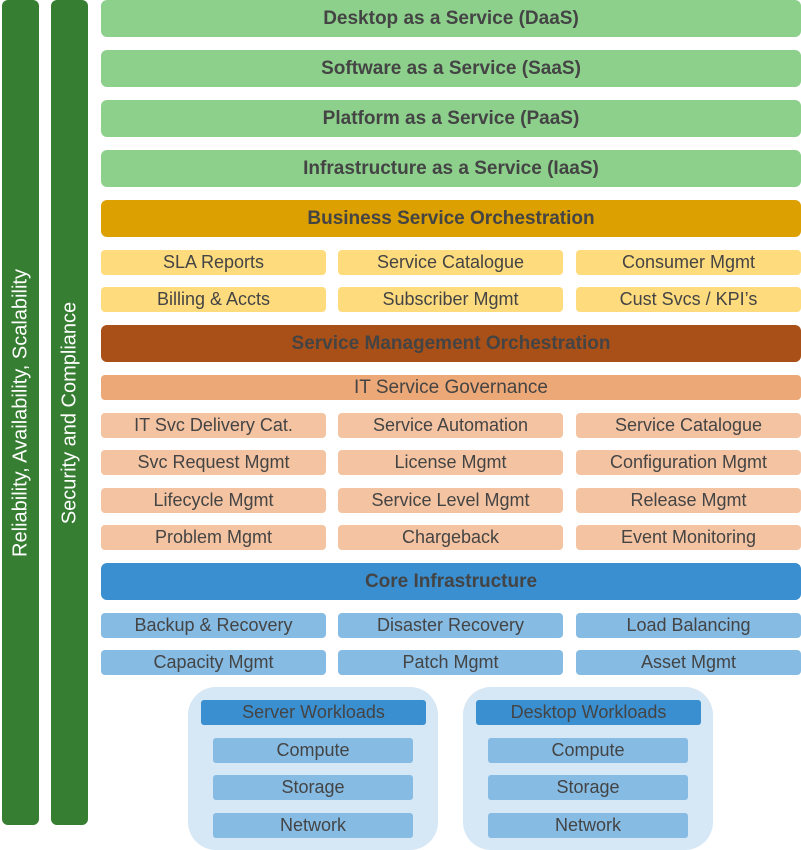 Image resolution: width=801 pixels, height=850 pixels. What do you see at coordinates (313, 768) in the screenshot?
I see `server-workloads-group: Server Workloads Compute Storage Network` at bounding box center [313, 768].